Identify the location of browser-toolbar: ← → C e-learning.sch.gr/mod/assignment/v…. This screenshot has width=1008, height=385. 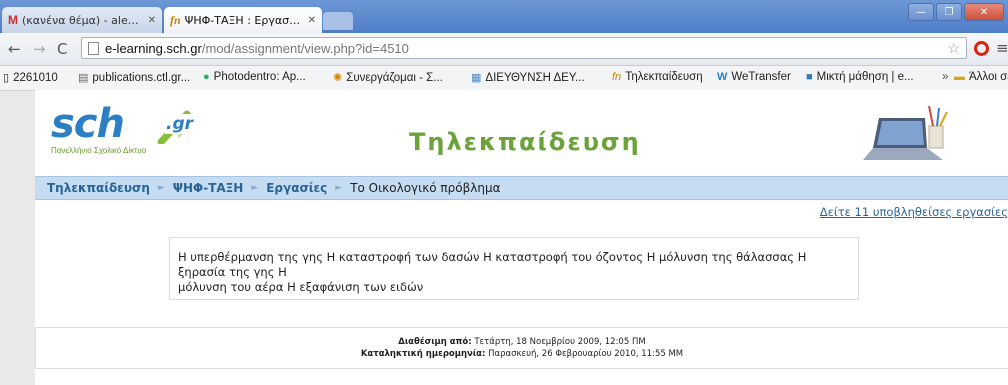
(504, 49).